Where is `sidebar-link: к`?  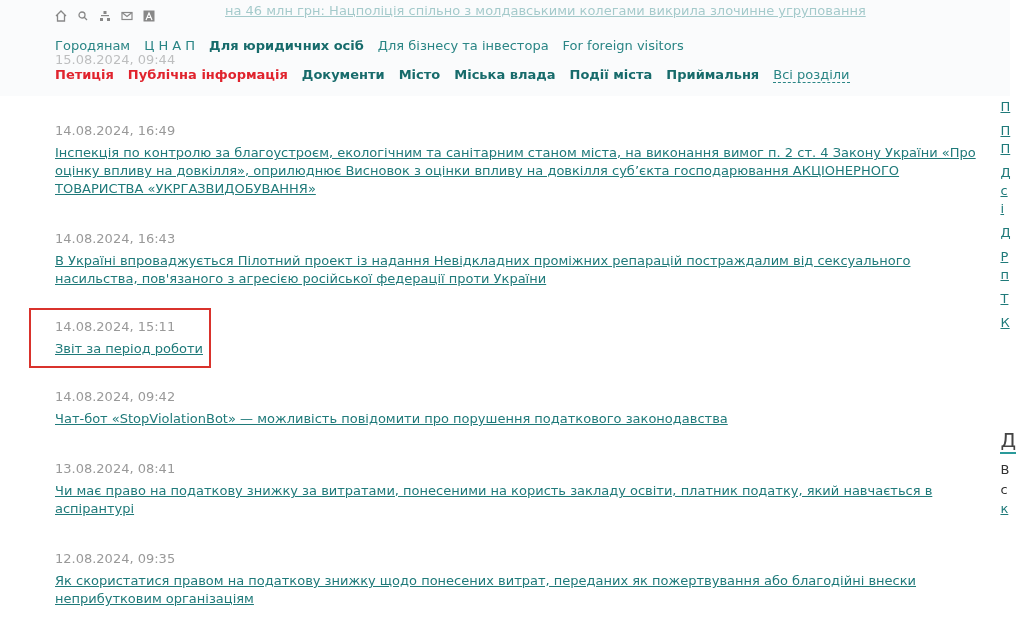 sidebar-link: к is located at coordinates (1012, 509).